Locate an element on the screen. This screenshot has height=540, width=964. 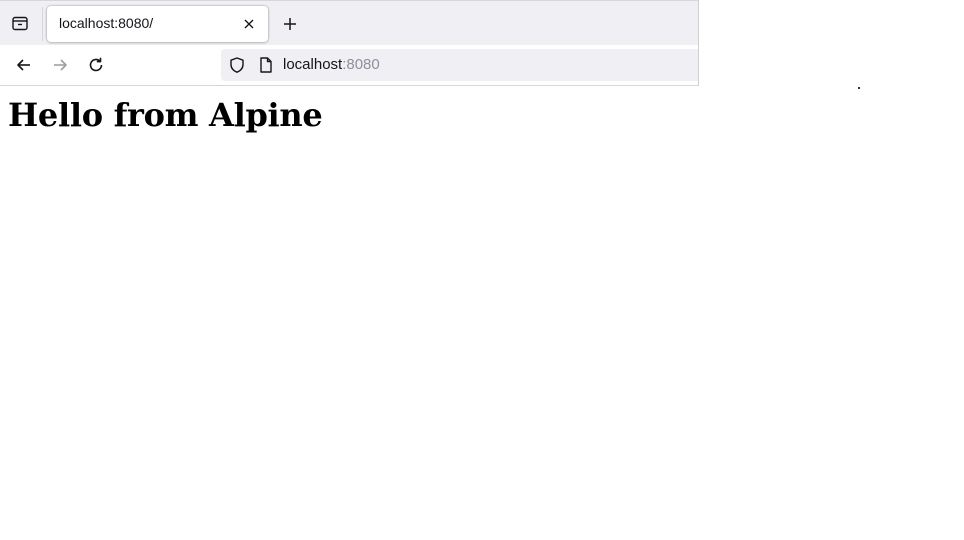
tab-list-icon is located at coordinates (20, 23).